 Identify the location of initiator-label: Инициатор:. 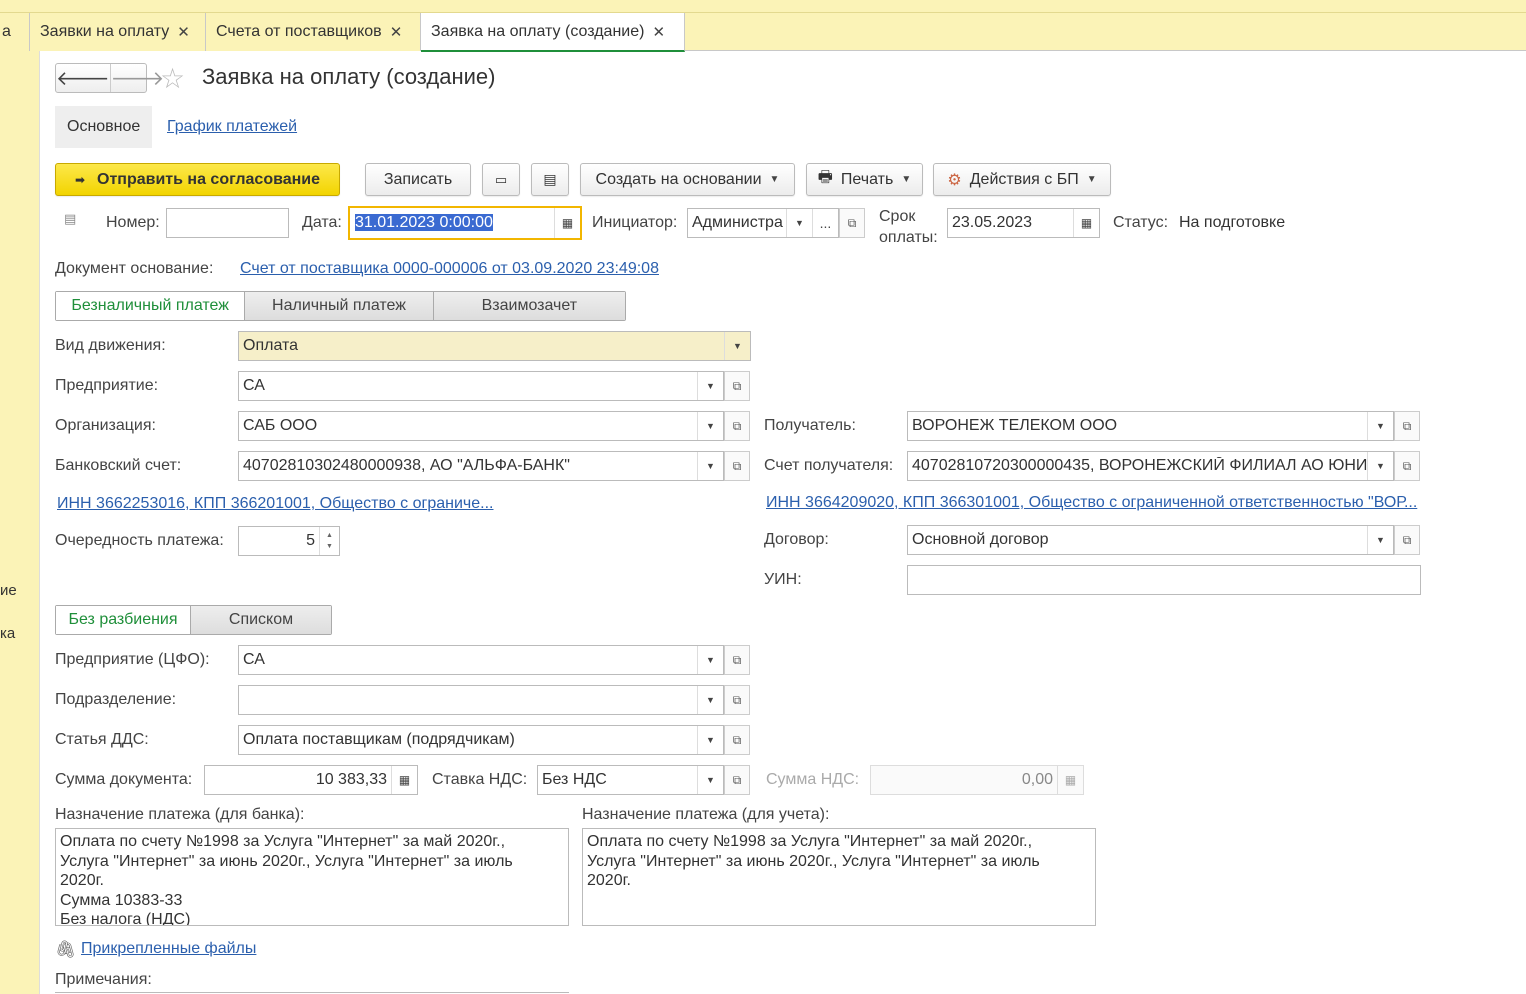
(635, 222).